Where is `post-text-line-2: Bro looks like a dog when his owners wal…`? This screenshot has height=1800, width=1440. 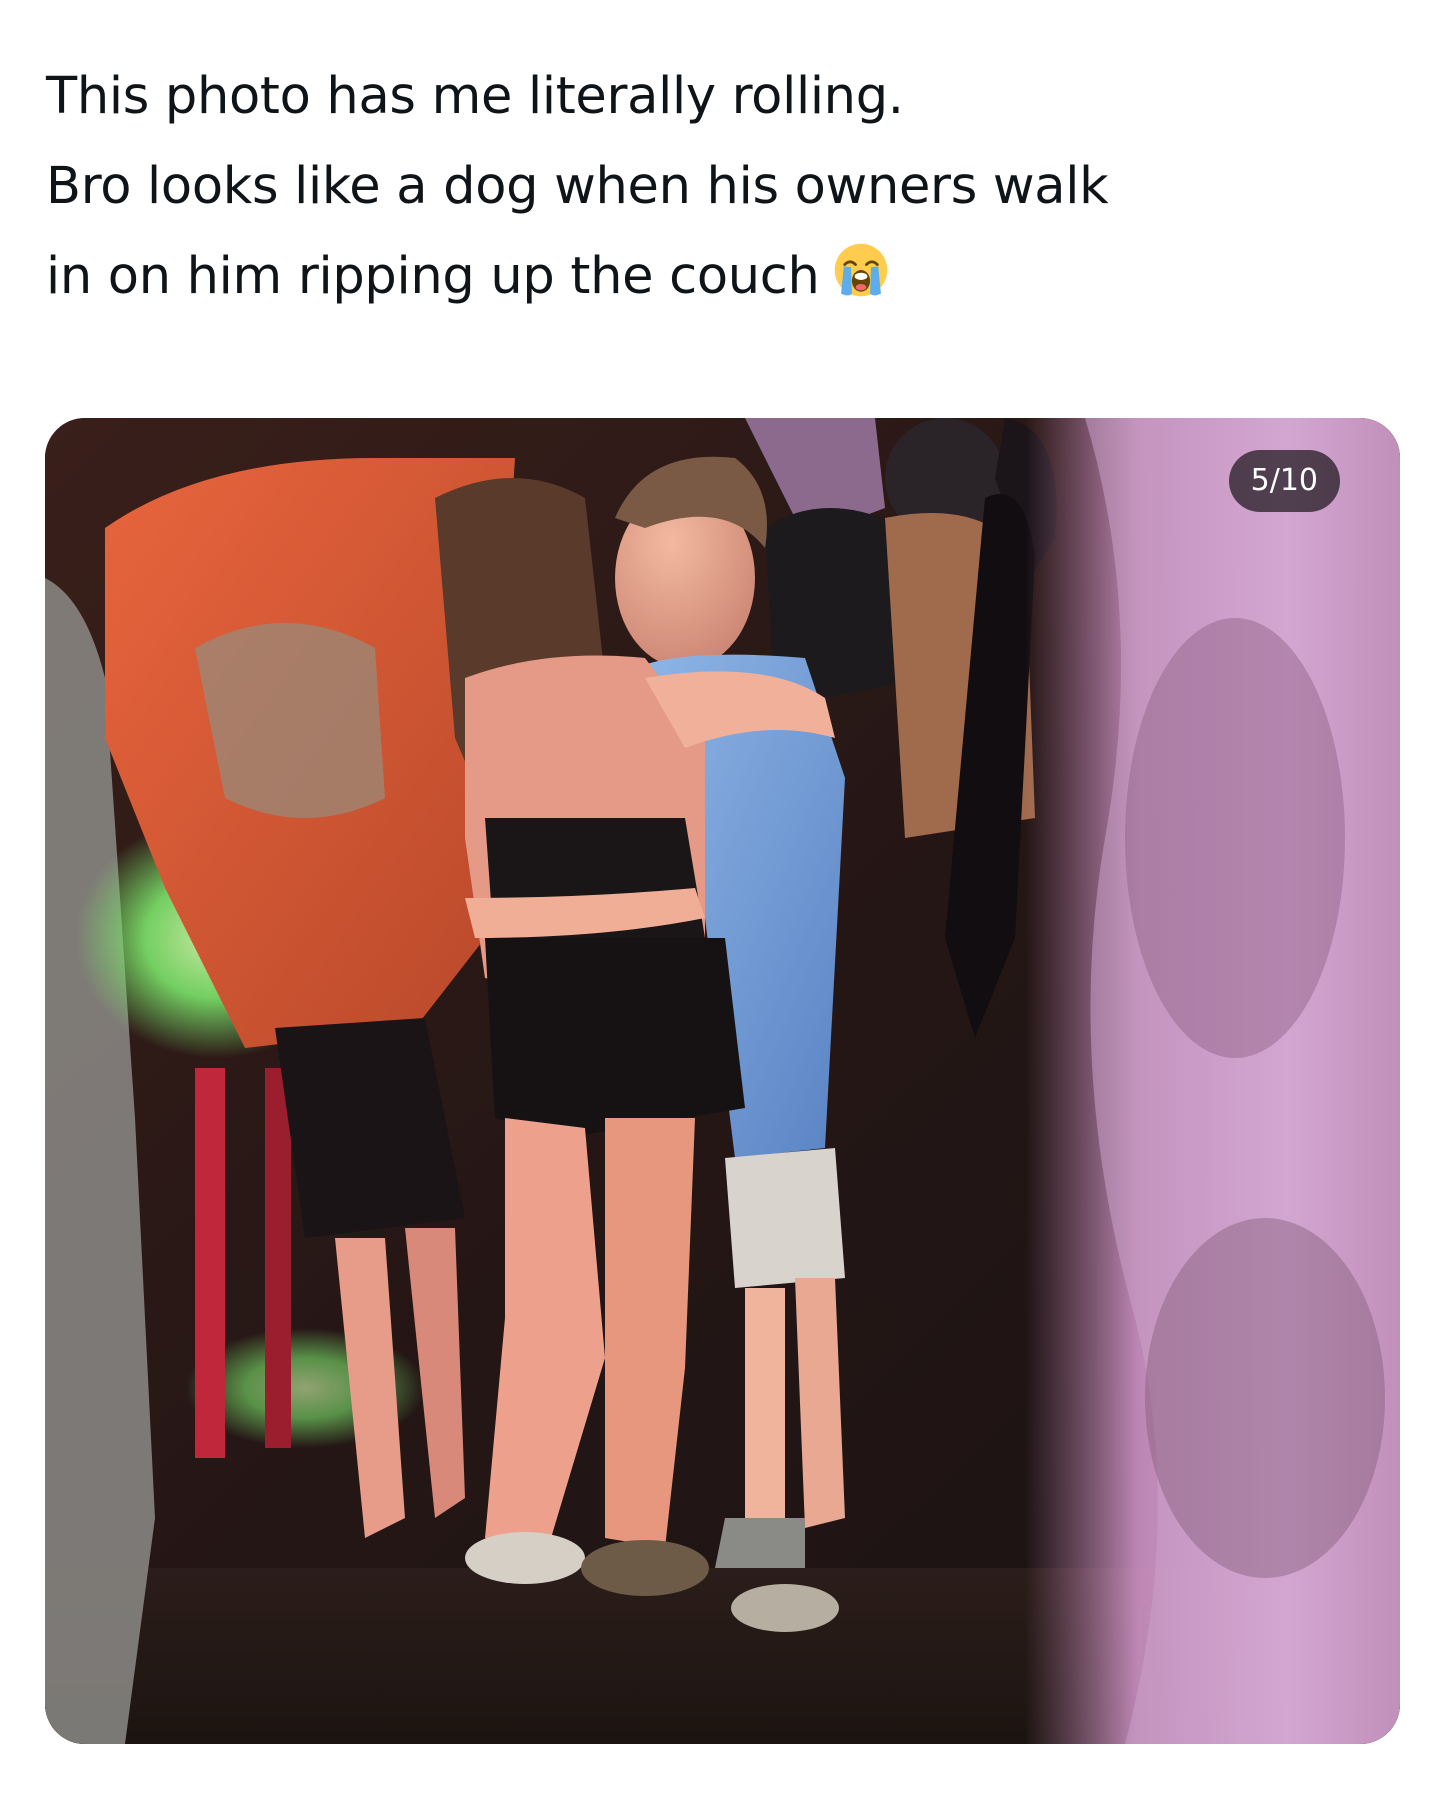
post-text-line-2: Bro looks like a dog when his owners wal… is located at coordinates (577, 186).